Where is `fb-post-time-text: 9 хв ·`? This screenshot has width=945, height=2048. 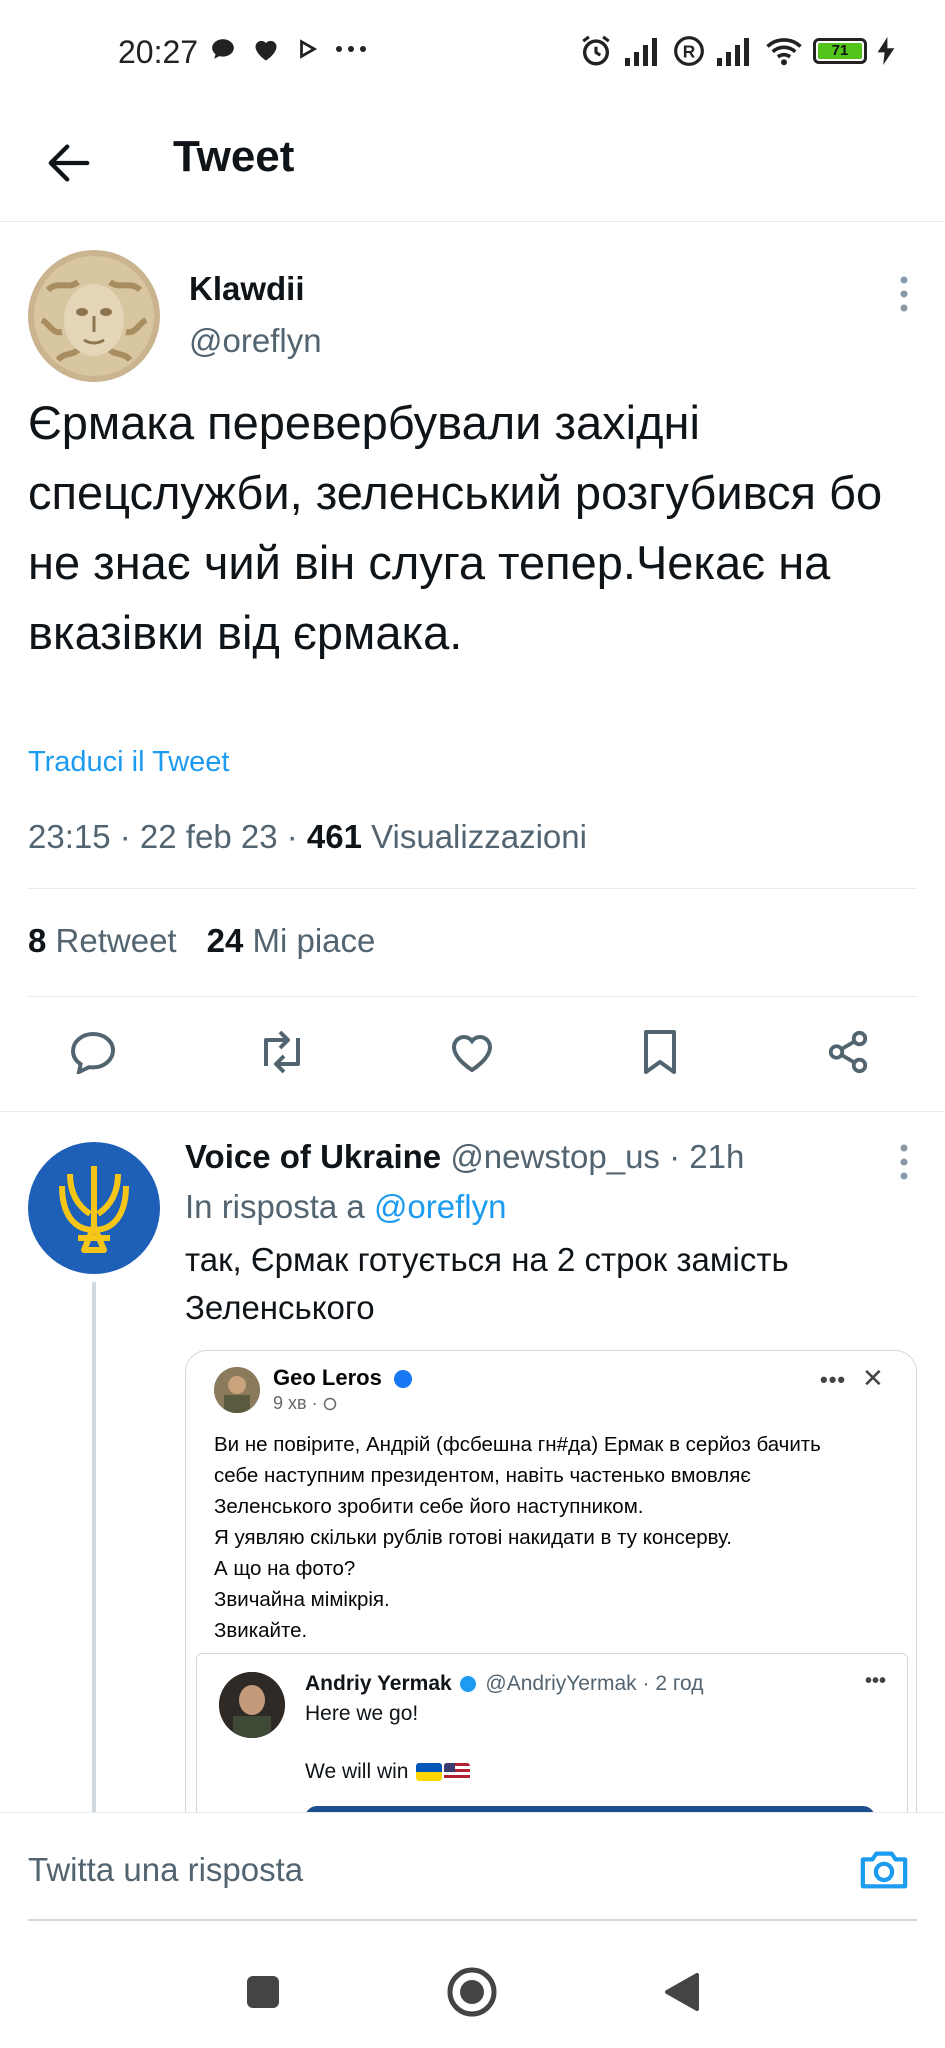 fb-post-time-text: 9 хв · is located at coordinates (295, 1403).